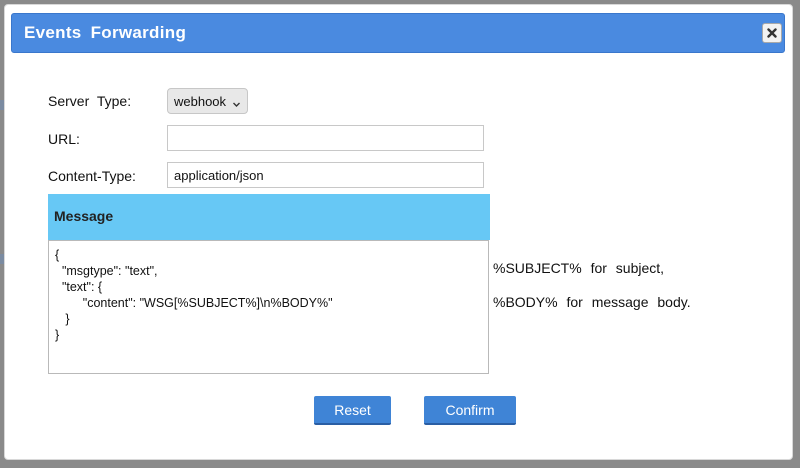 The height and width of the screenshot is (468, 800). What do you see at coordinates (470, 410) in the screenshot?
I see `confirm-button: Confirm` at bounding box center [470, 410].